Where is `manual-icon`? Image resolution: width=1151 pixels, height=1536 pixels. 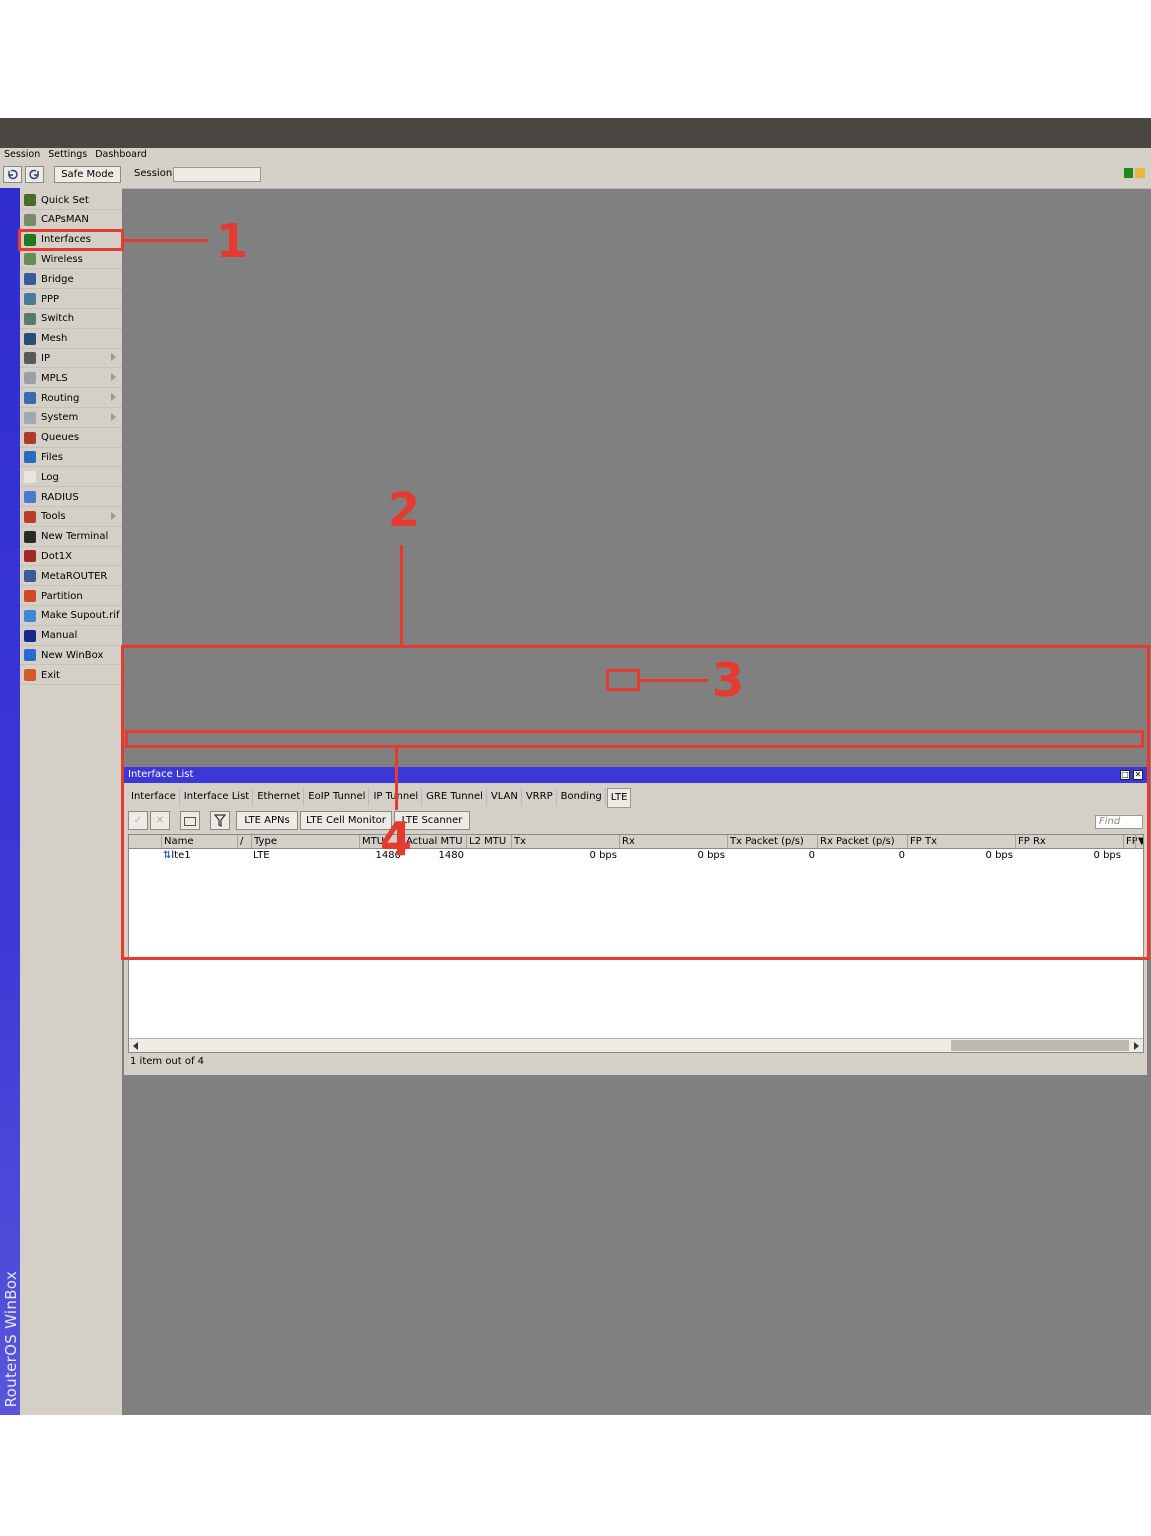
manual-icon is located at coordinates (30, 635).